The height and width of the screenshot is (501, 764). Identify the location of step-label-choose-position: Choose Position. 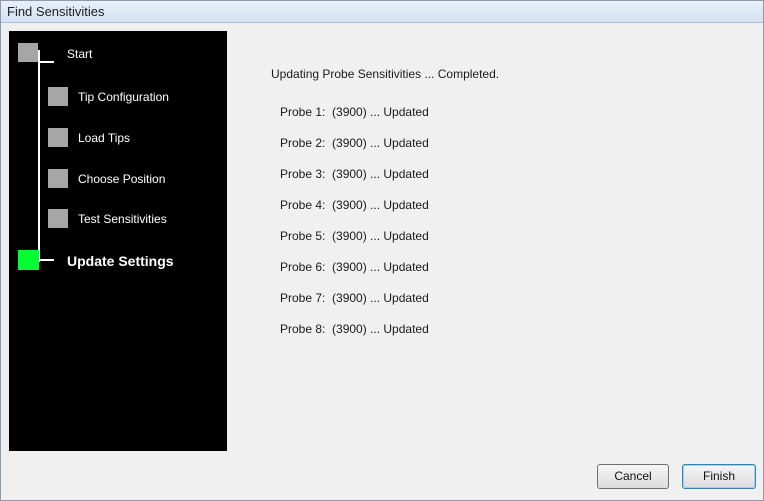
(122, 179).